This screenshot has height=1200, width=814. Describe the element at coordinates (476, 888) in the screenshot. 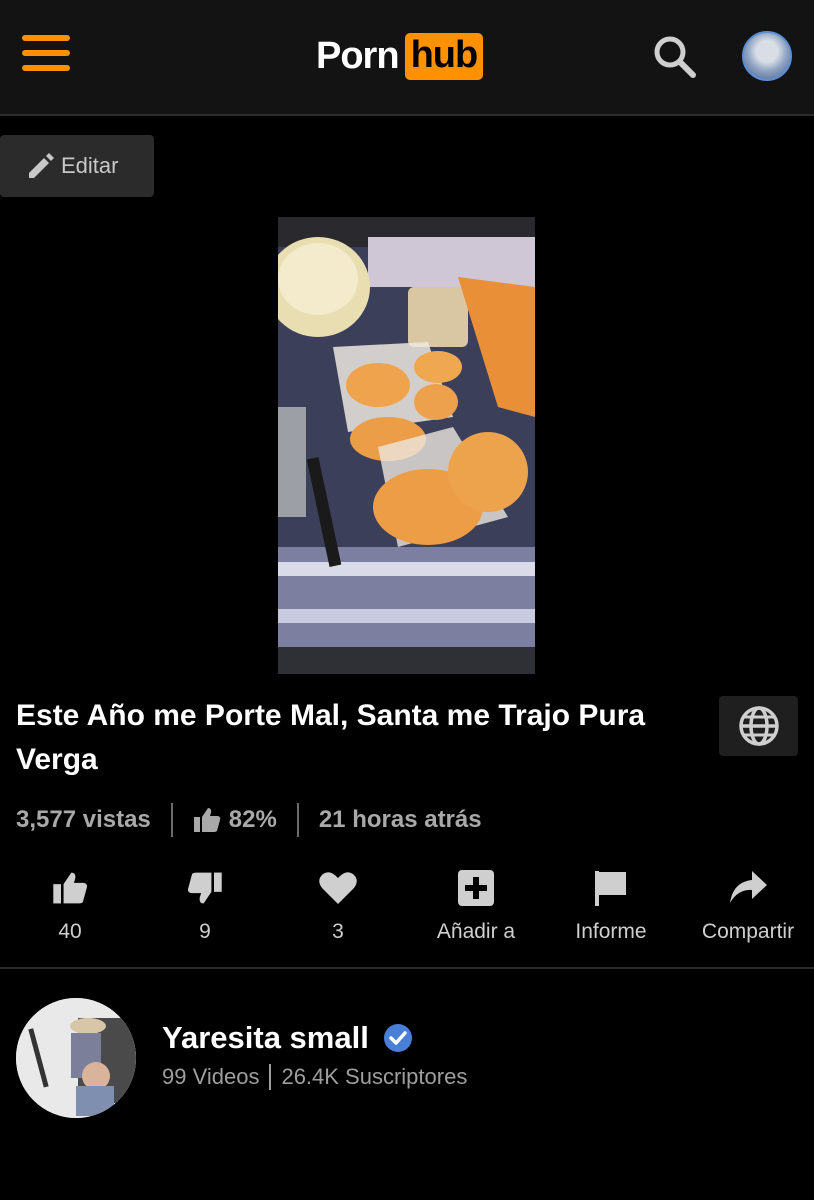

I see `add-square-icon` at that location.